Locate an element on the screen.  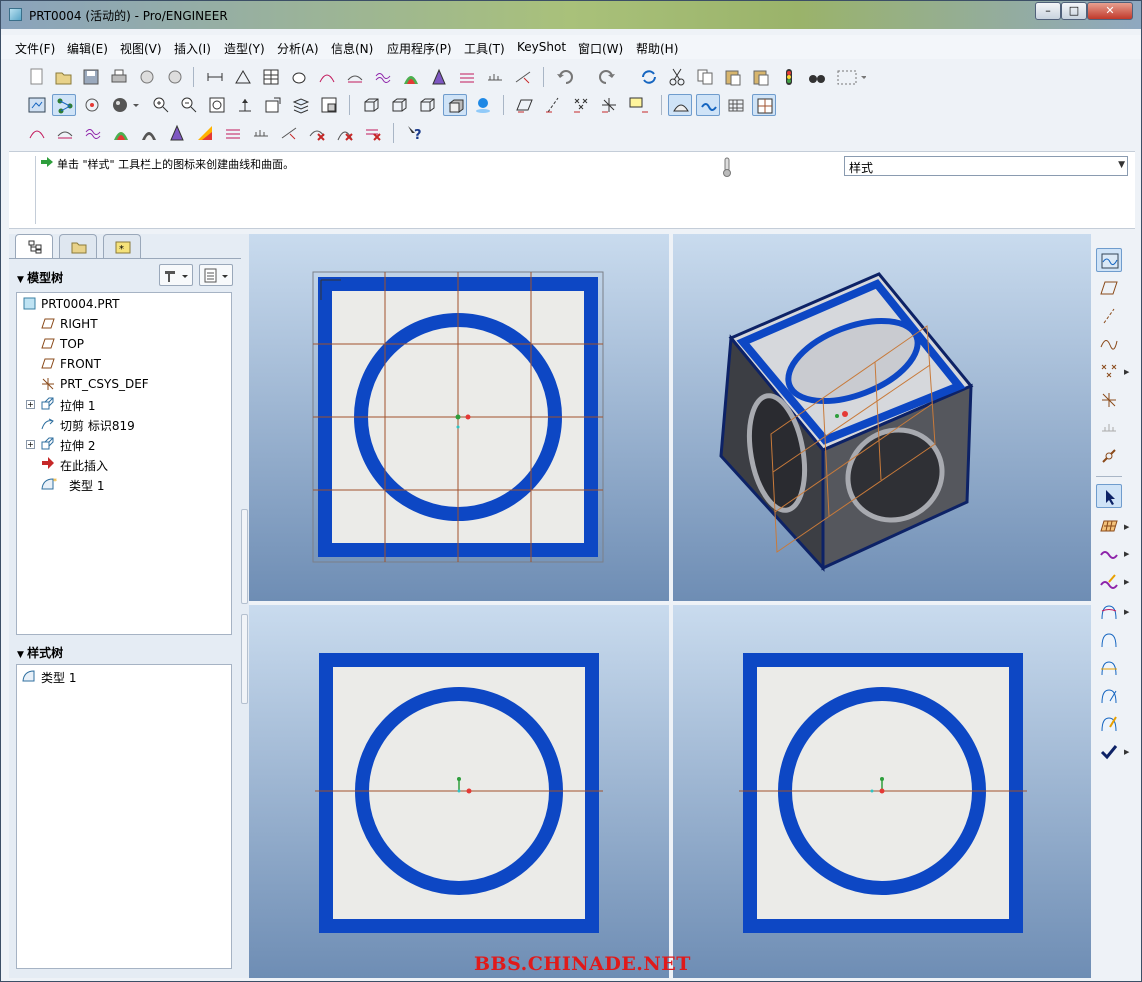
menu-applications: 应用程序(P) is located at coordinates (419, 48).